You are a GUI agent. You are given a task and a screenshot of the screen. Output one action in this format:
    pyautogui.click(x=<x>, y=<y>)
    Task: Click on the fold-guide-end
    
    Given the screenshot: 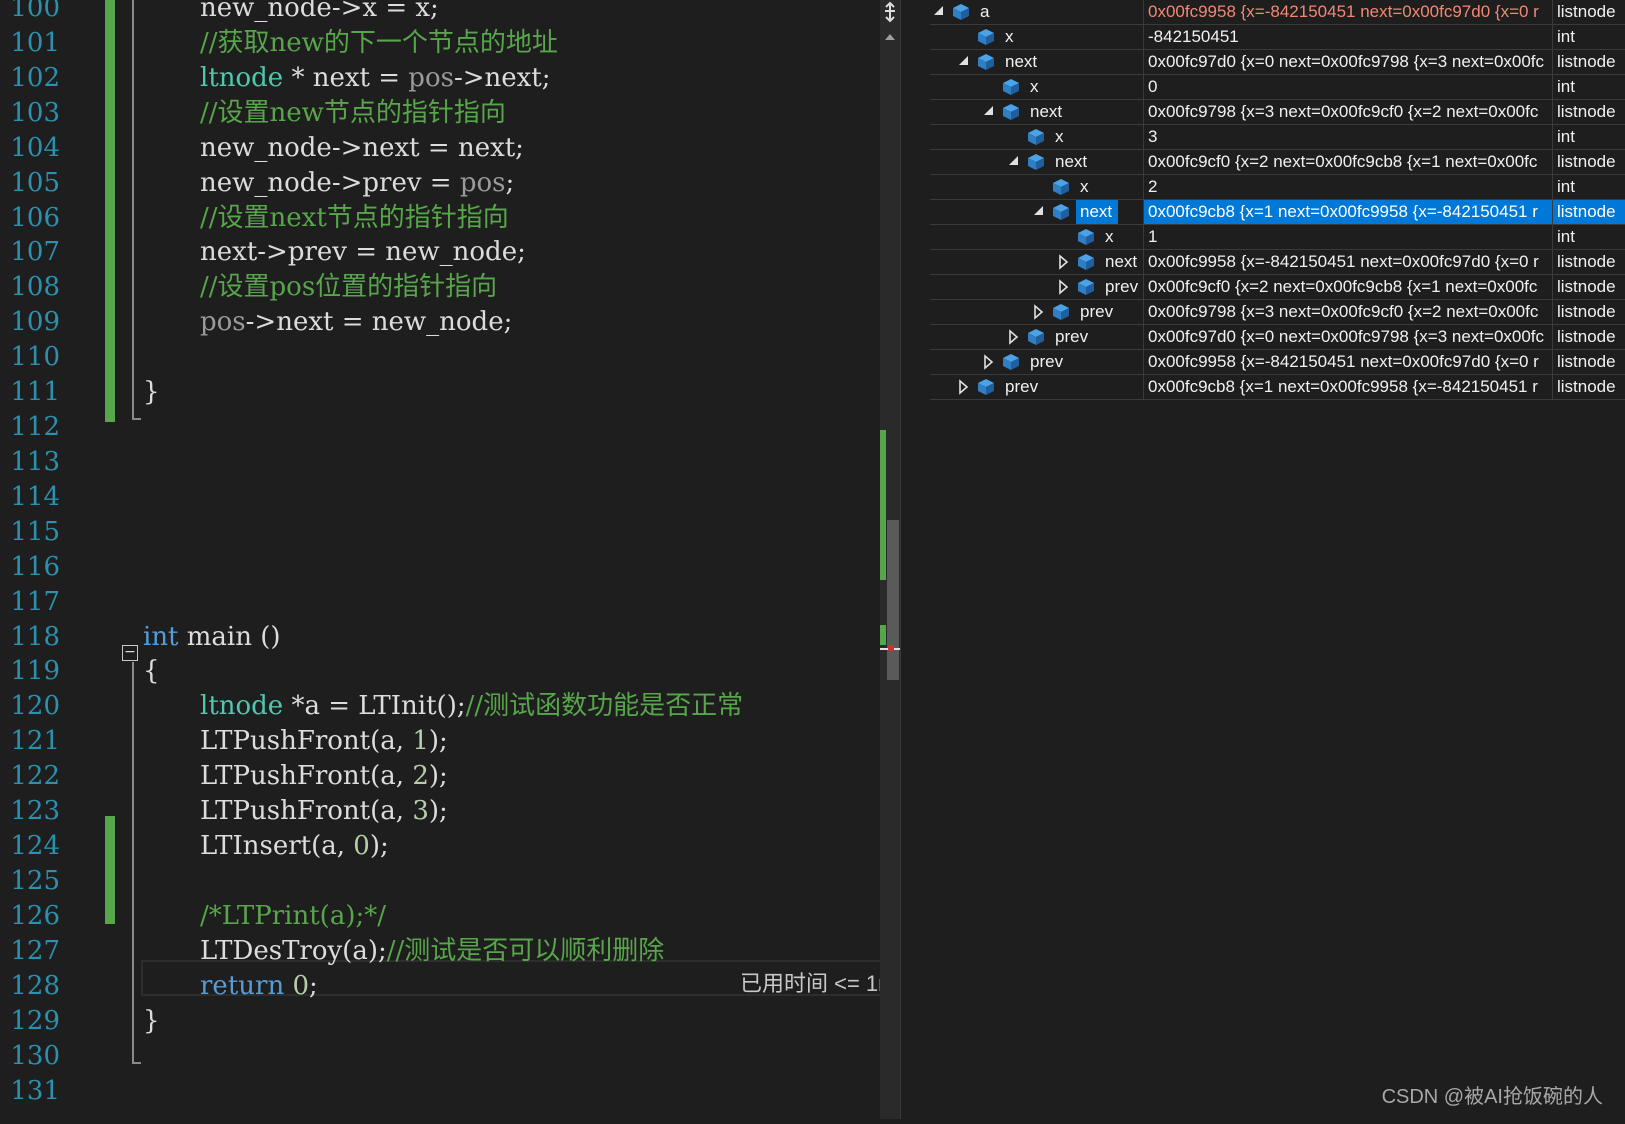 What is the action you would take?
    pyautogui.click(x=136, y=1063)
    